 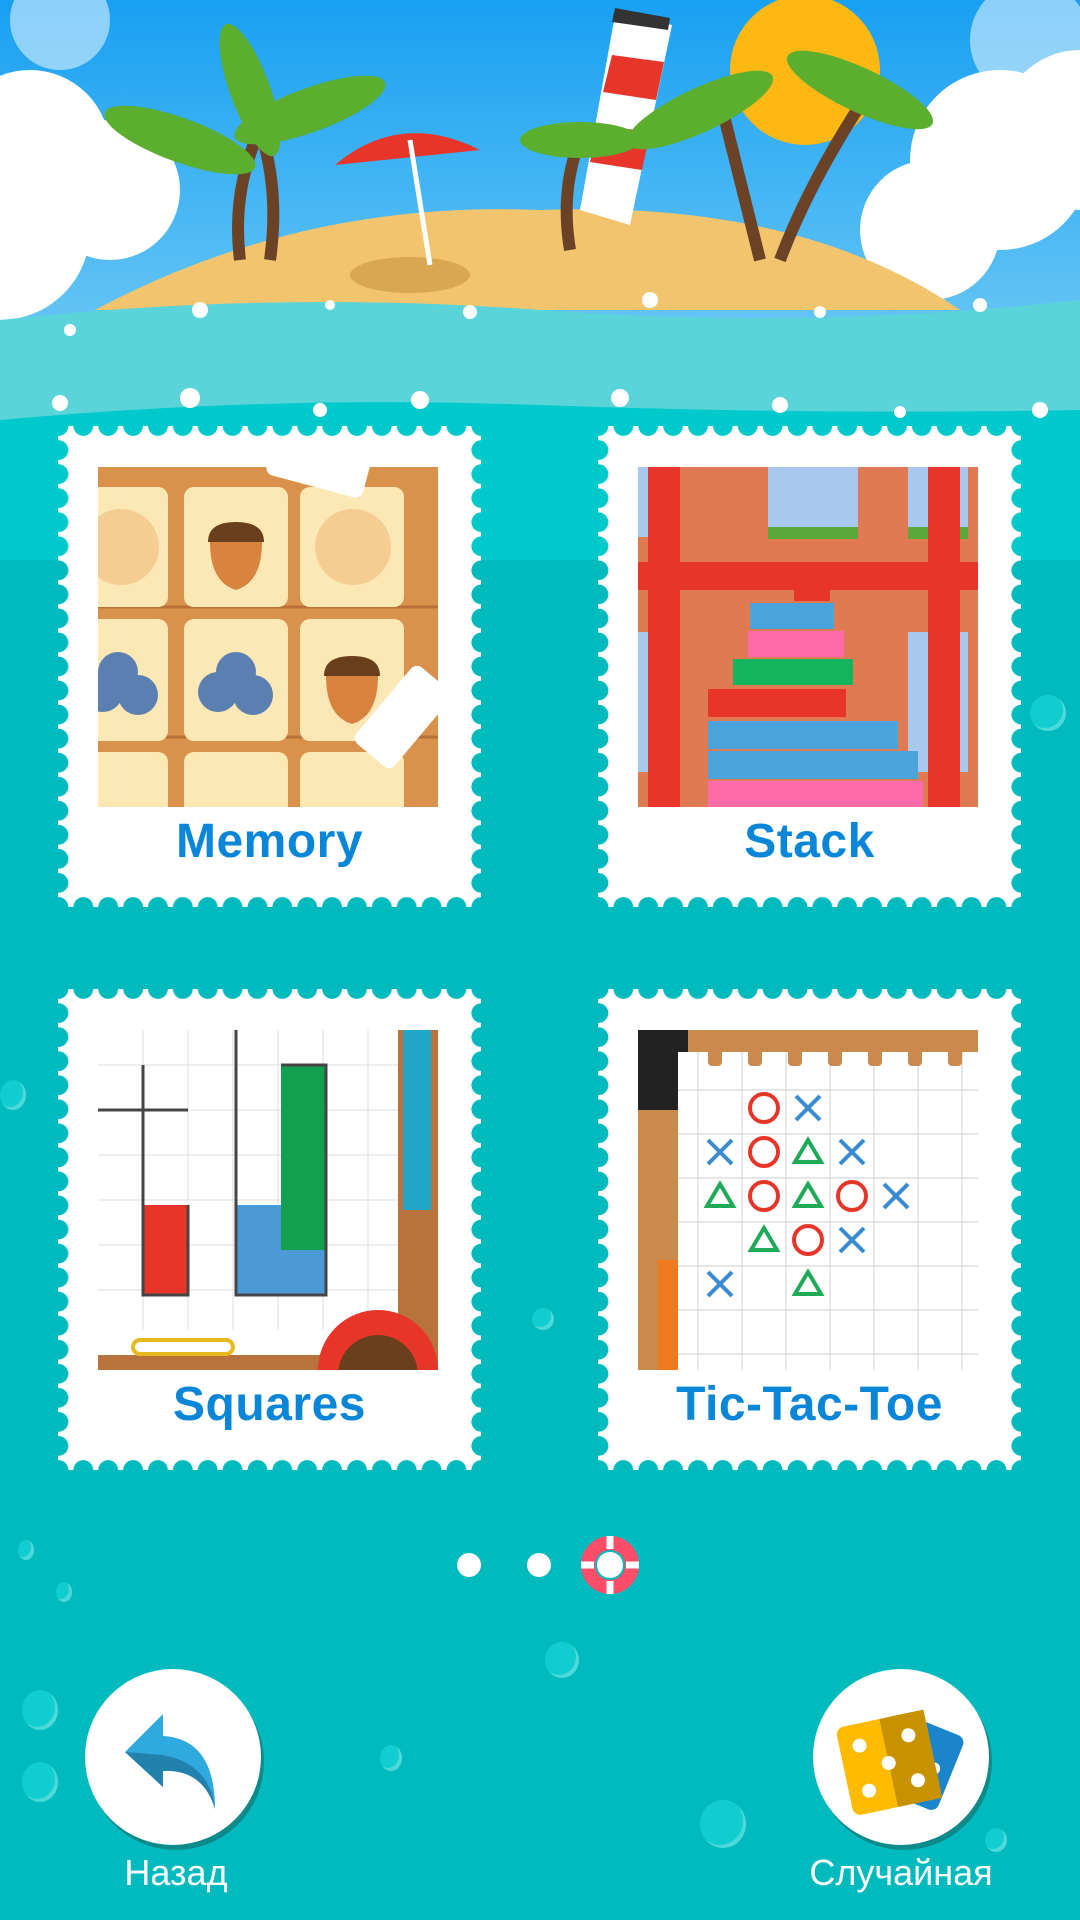 I want to click on game-card-memory: Memory, so click(x=269, y=666).